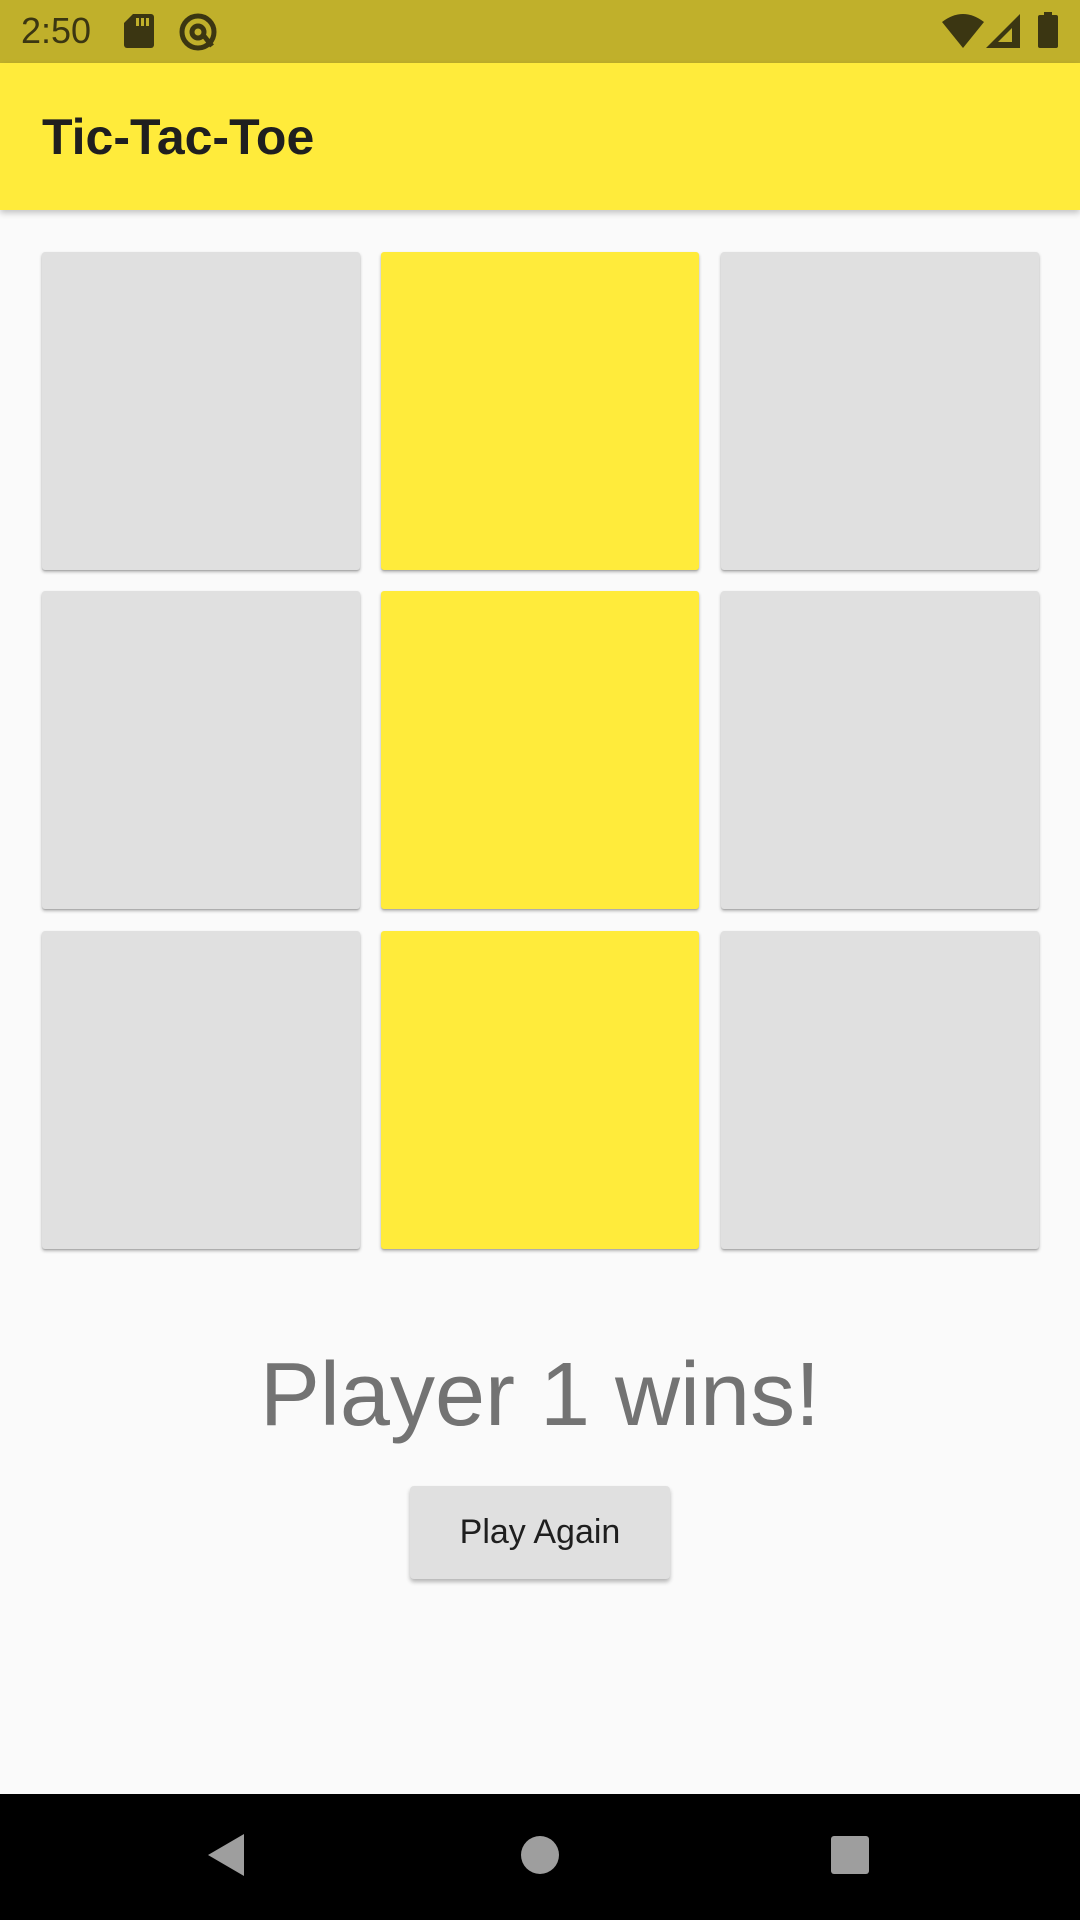 Image resolution: width=1080 pixels, height=1920 pixels. I want to click on signal-icon, so click(1003, 33).